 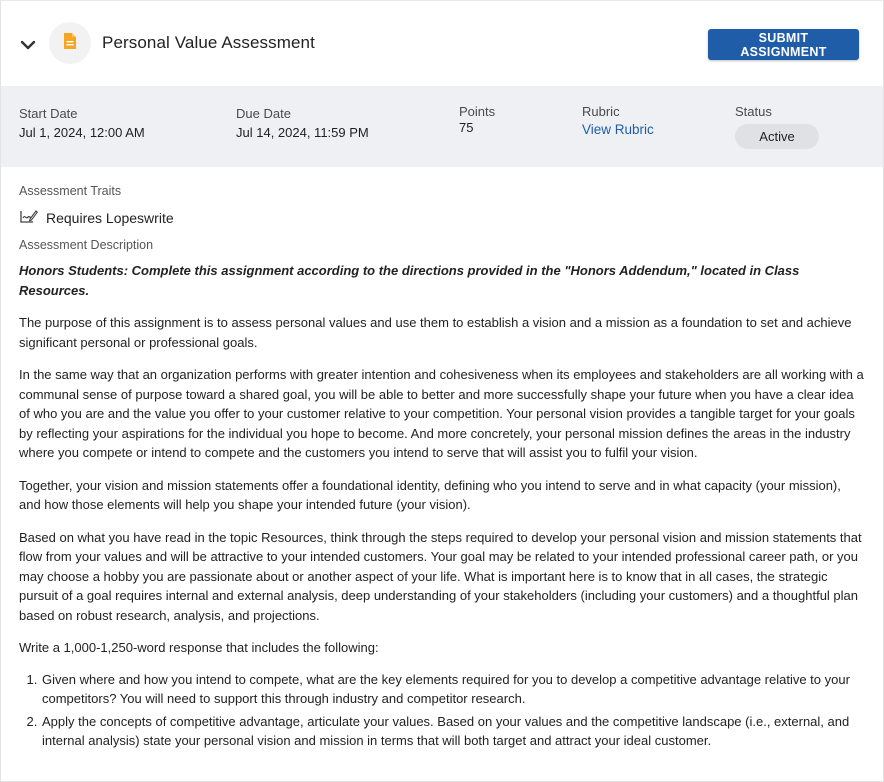 What do you see at coordinates (783, 44) in the screenshot?
I see `submit-assignment-button: SUBMIT ASSIGNMENT` at bounding box center [783, 44].